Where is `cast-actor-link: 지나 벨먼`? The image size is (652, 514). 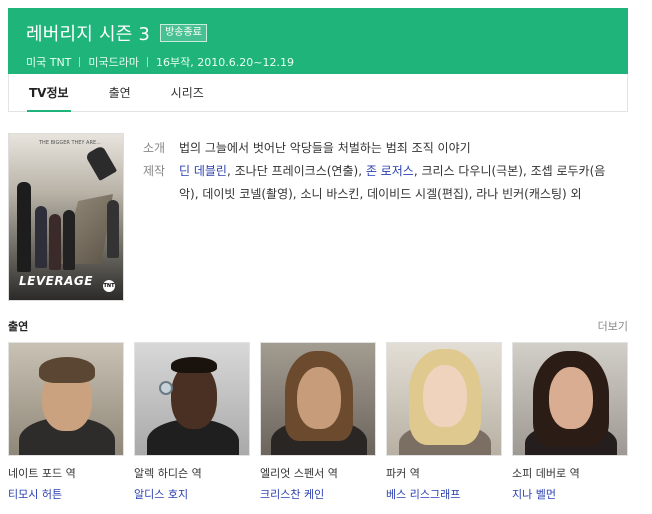 cast-actor-link: 지나 벨먼 is located at coordinates (570, 494).